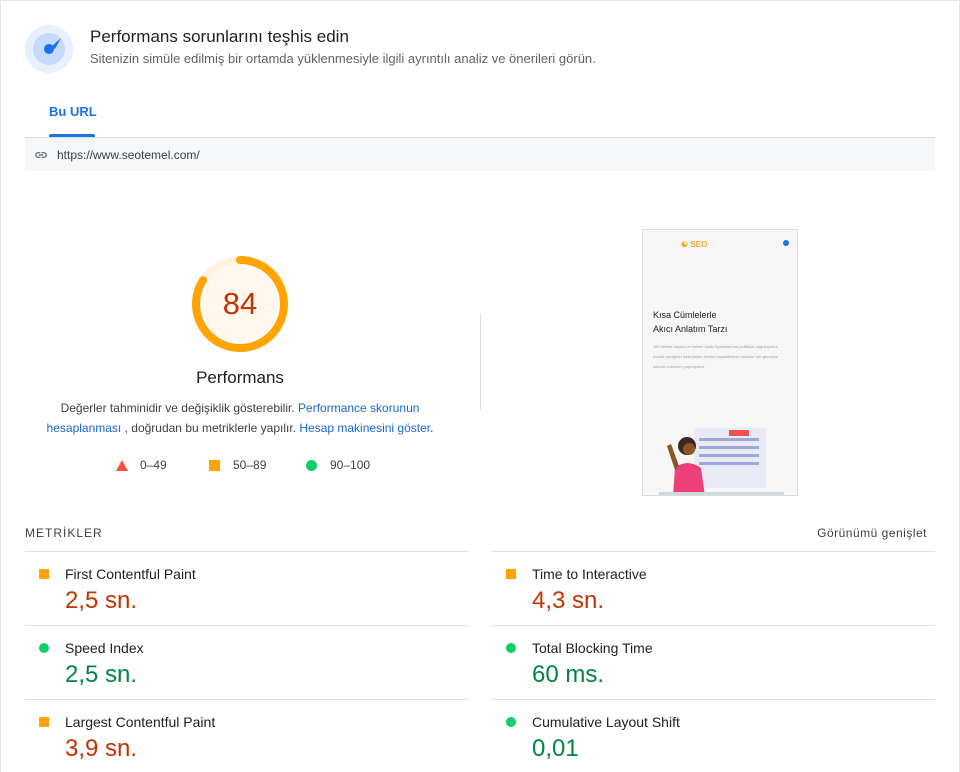 Image resolution: width=960 pixels, height=772 pixels. What do you see at coordinates (246, 662) in the screenshot?
I see `metric-speed-index: Speed Index 2,5 sn.` at bounding box center [246, 662].